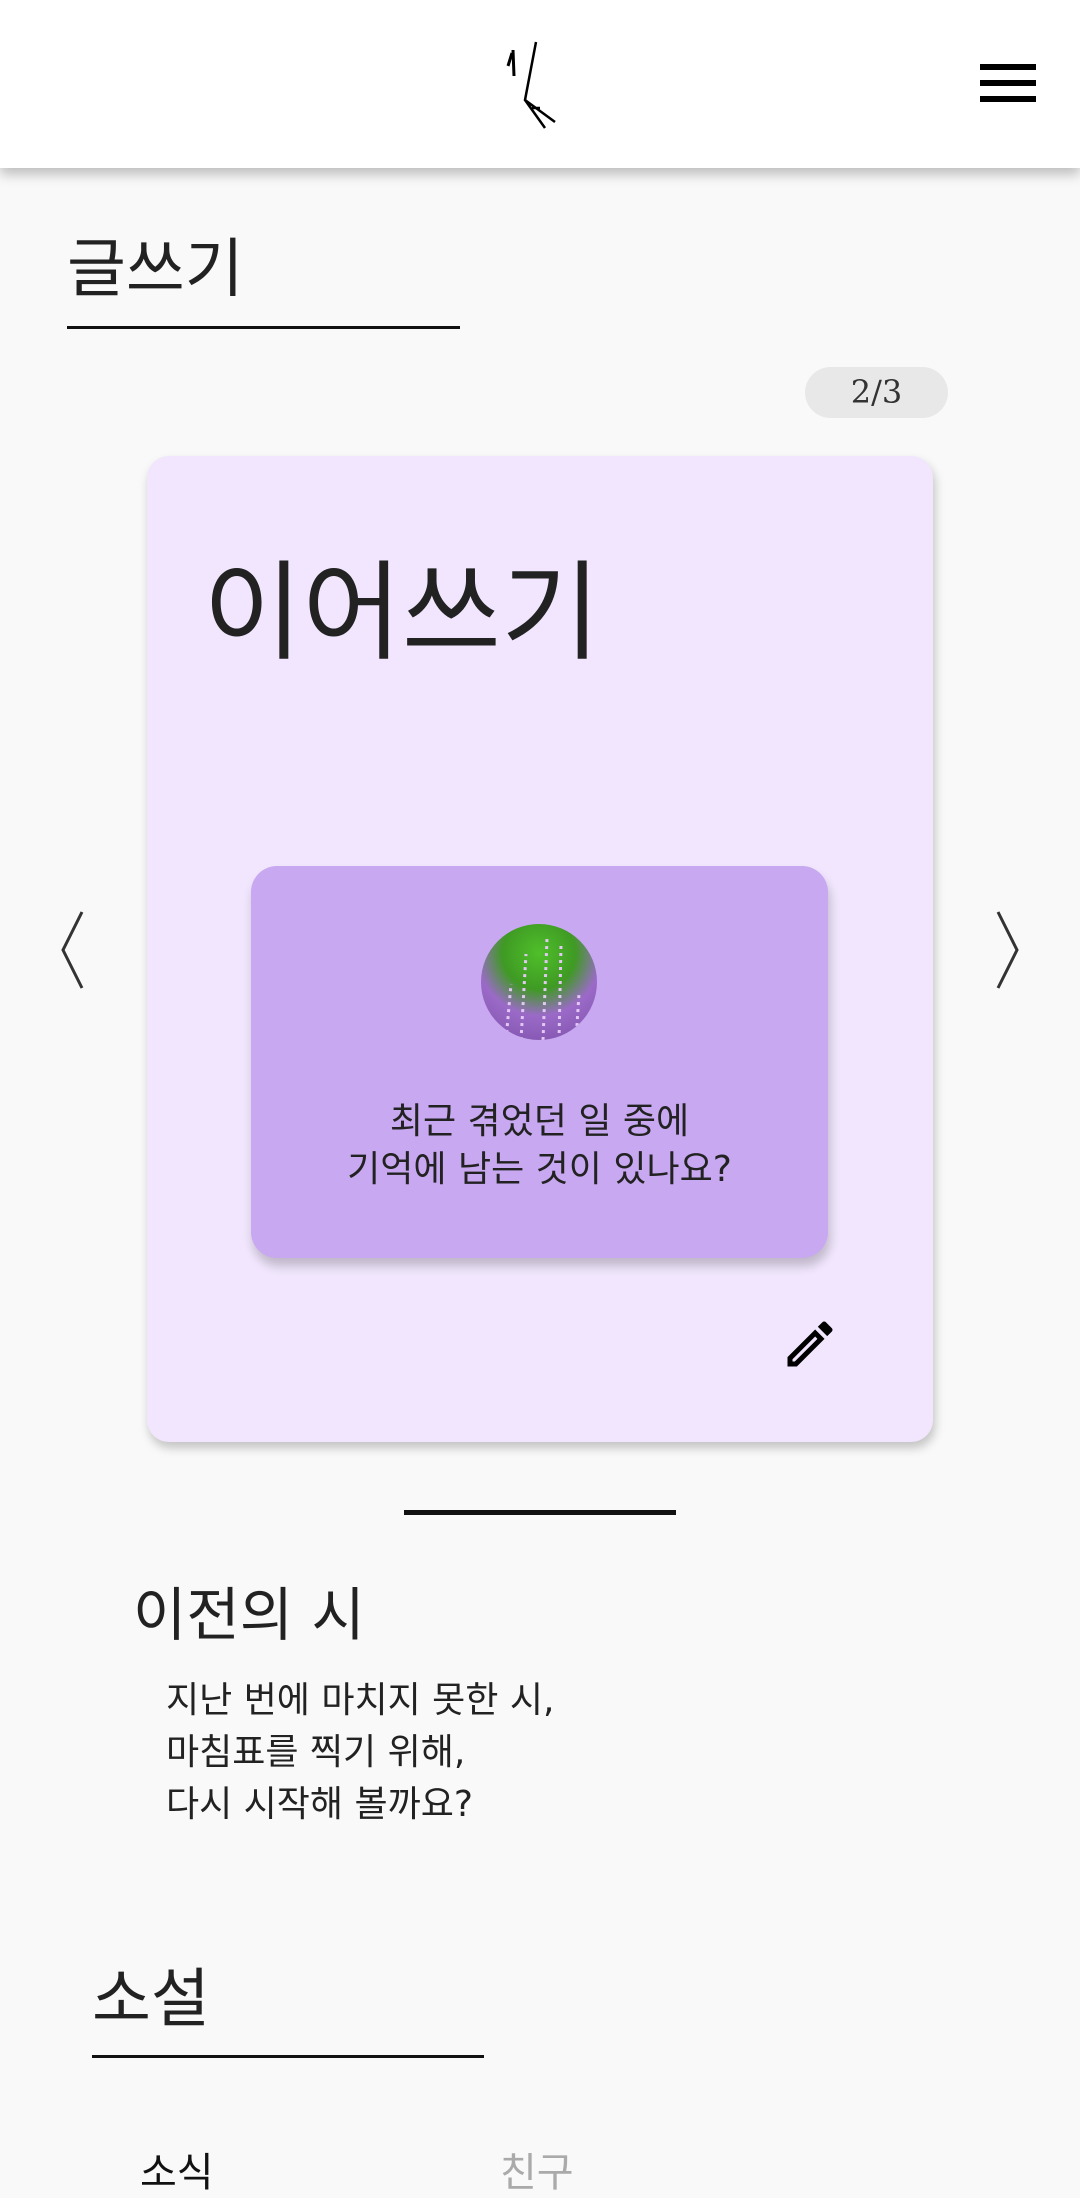  What do you see at coordinates (249, 1610) in the screenshot?
I see `previous-poem-title: 이전의 시` at bounding box center [249, 1610].